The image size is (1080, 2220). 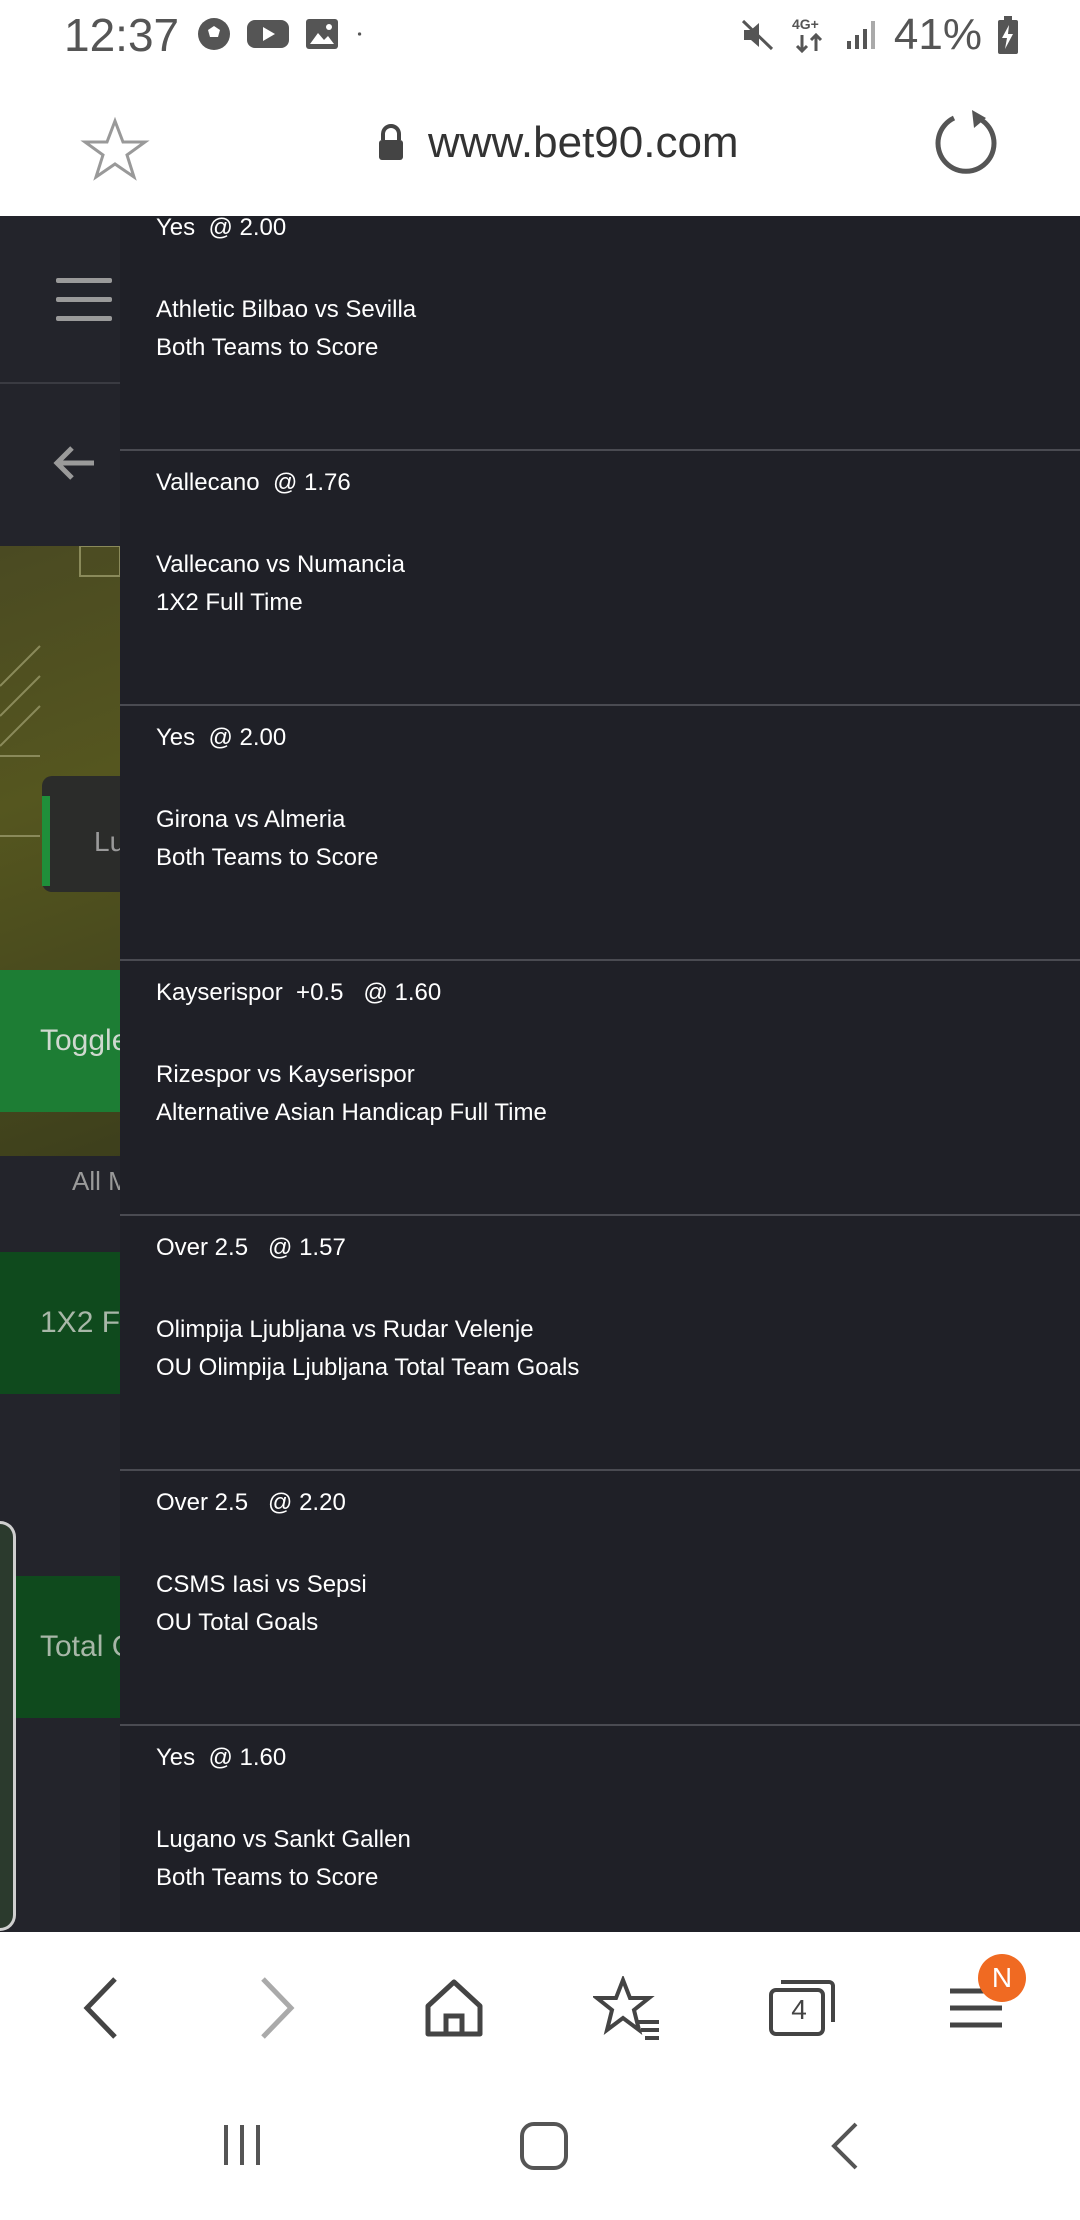 I want to click on browser-back-button, so click(x=102, y=2008).